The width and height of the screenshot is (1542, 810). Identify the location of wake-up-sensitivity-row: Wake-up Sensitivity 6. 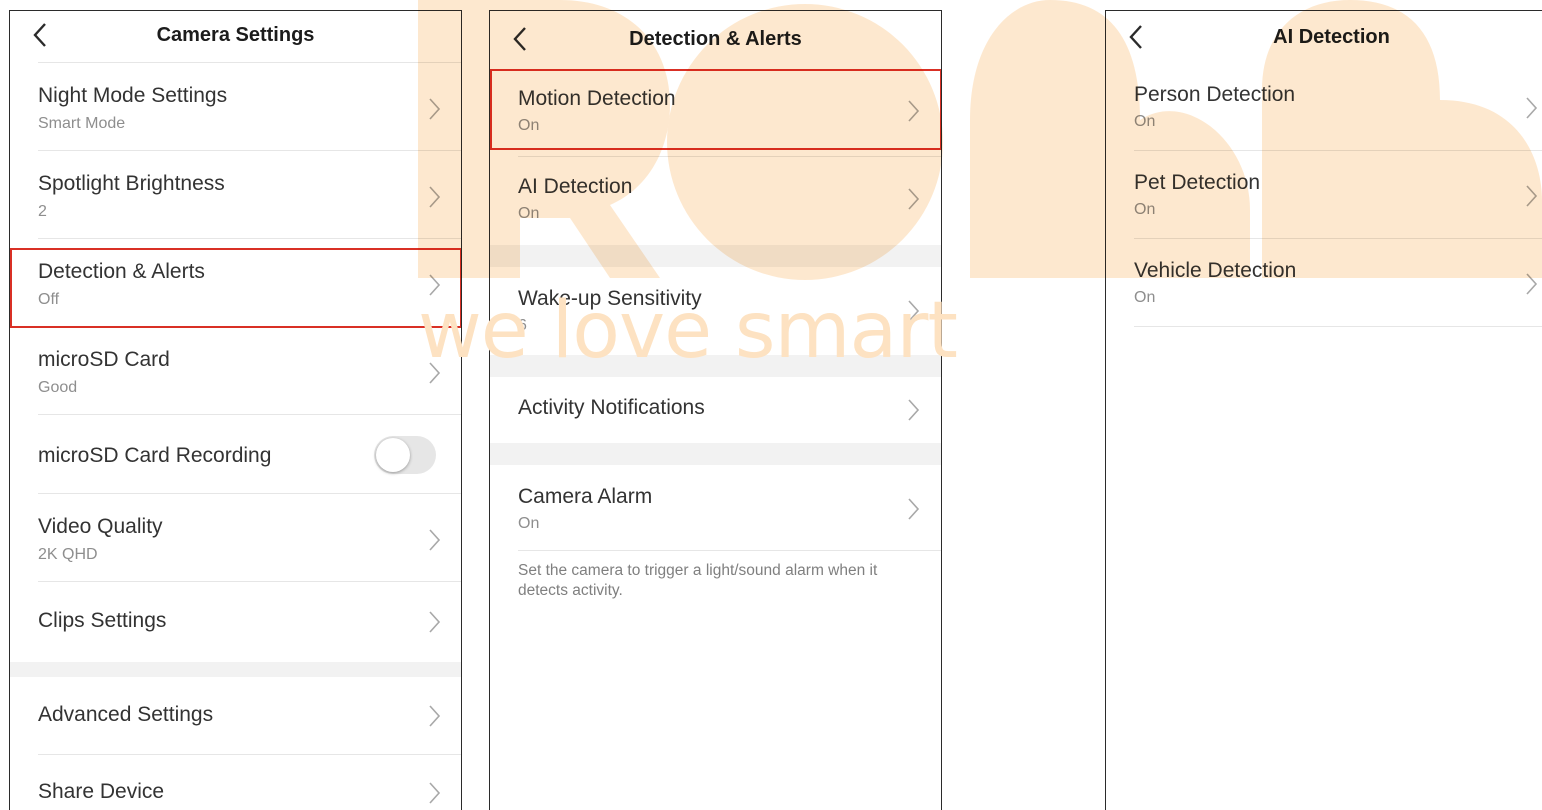
(715, 311).